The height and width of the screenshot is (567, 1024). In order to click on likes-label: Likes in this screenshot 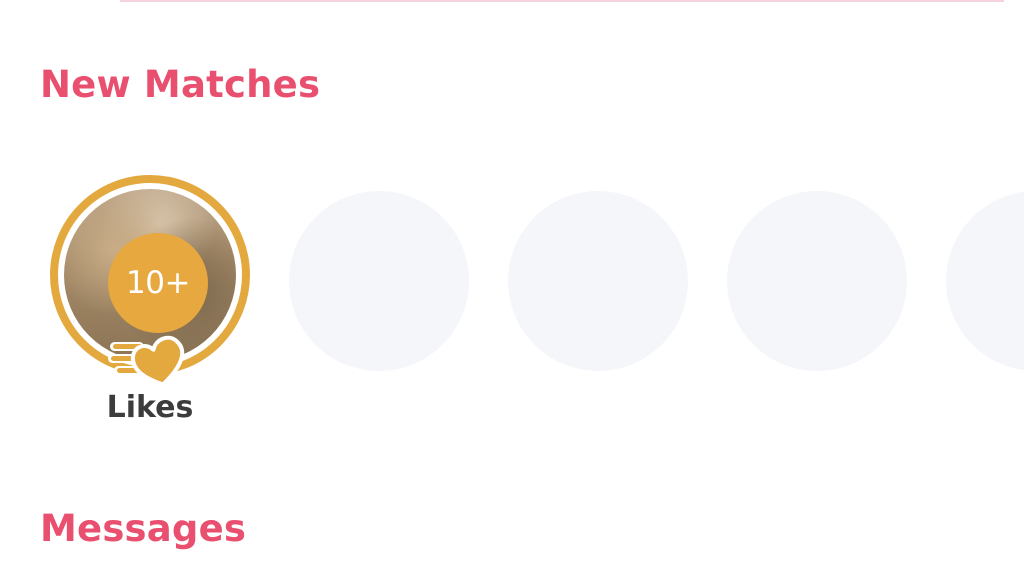, I will do `click(150, 407)`.